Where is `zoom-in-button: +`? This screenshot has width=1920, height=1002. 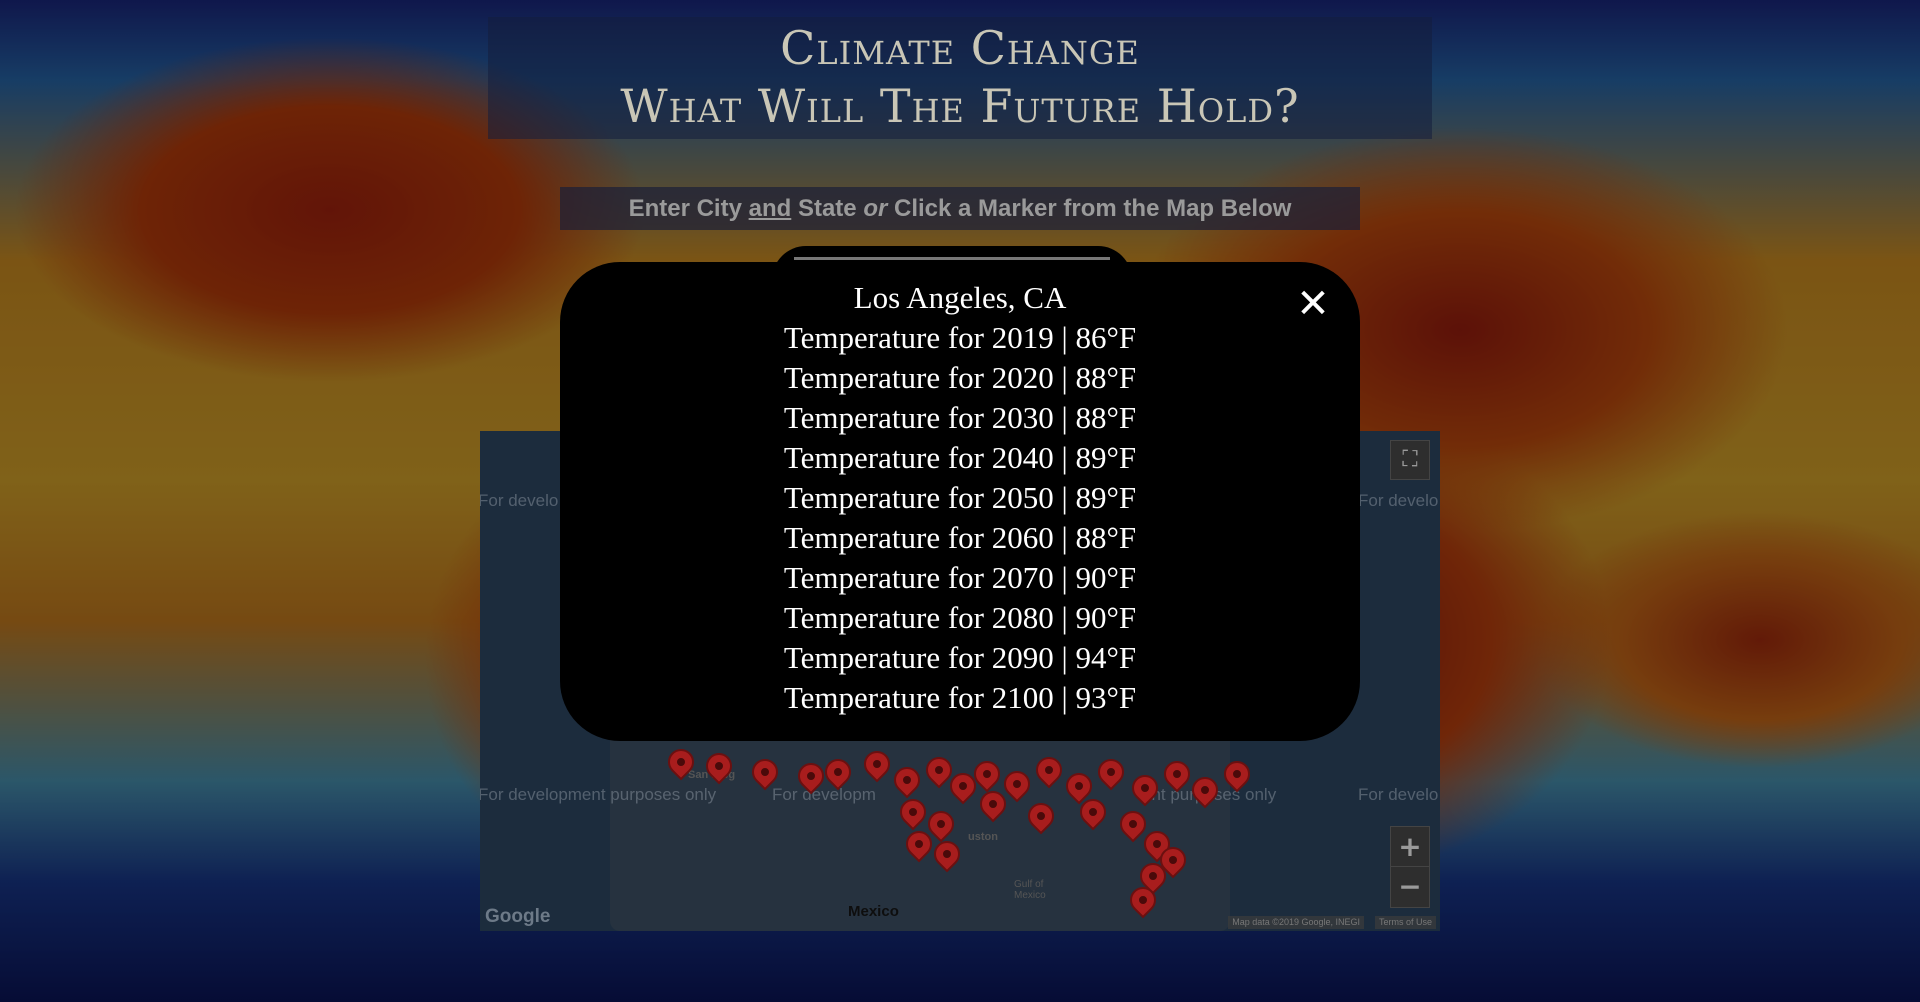
zoom-in-button: + is located at coordinates (1410, 847).